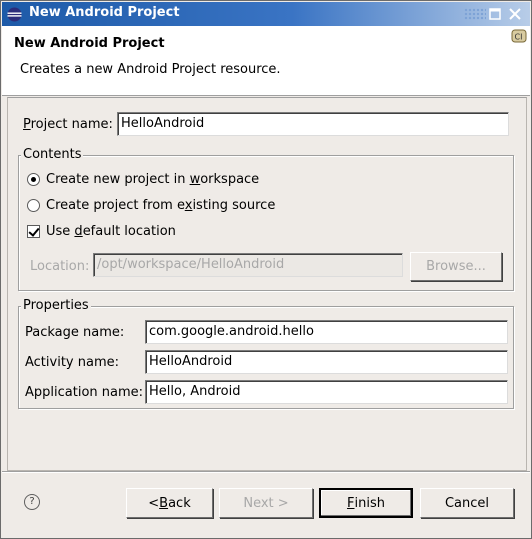 Image resolution: width=532 pixels, height=539 pixels. Describe the element at coordinates (32, 502) in the screenshot. I see `help-icon: ?` at that location.